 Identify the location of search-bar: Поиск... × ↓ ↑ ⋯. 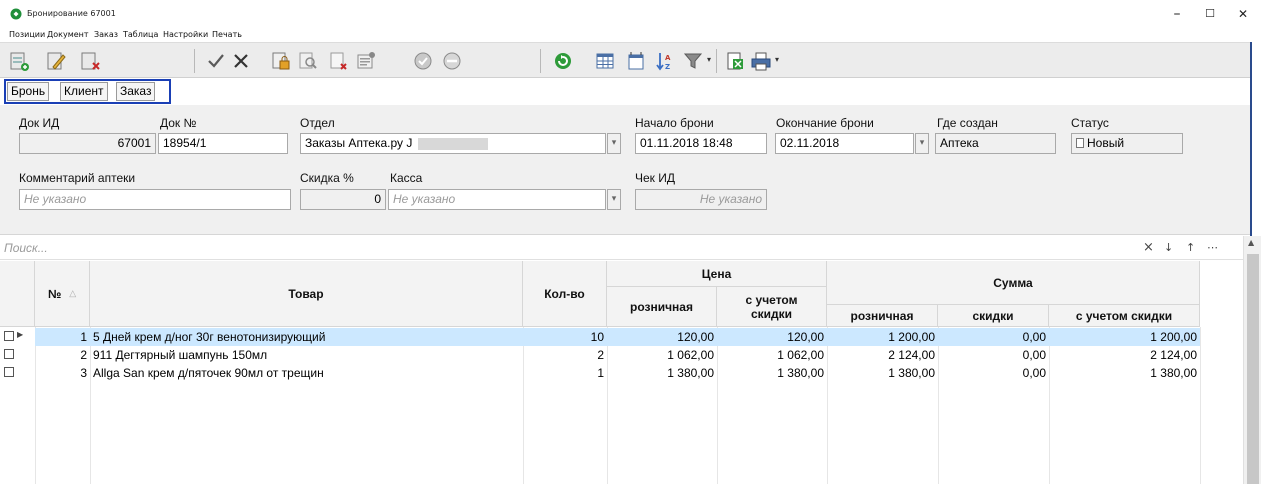
(625, 248).